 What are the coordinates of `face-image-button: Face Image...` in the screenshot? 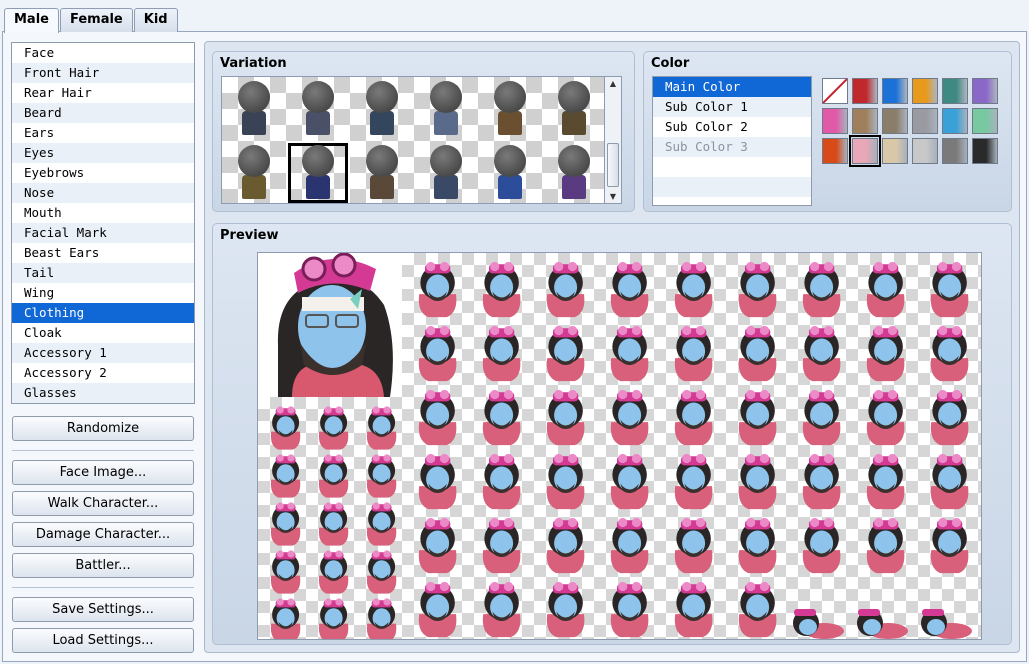 It's located at (103, 472).